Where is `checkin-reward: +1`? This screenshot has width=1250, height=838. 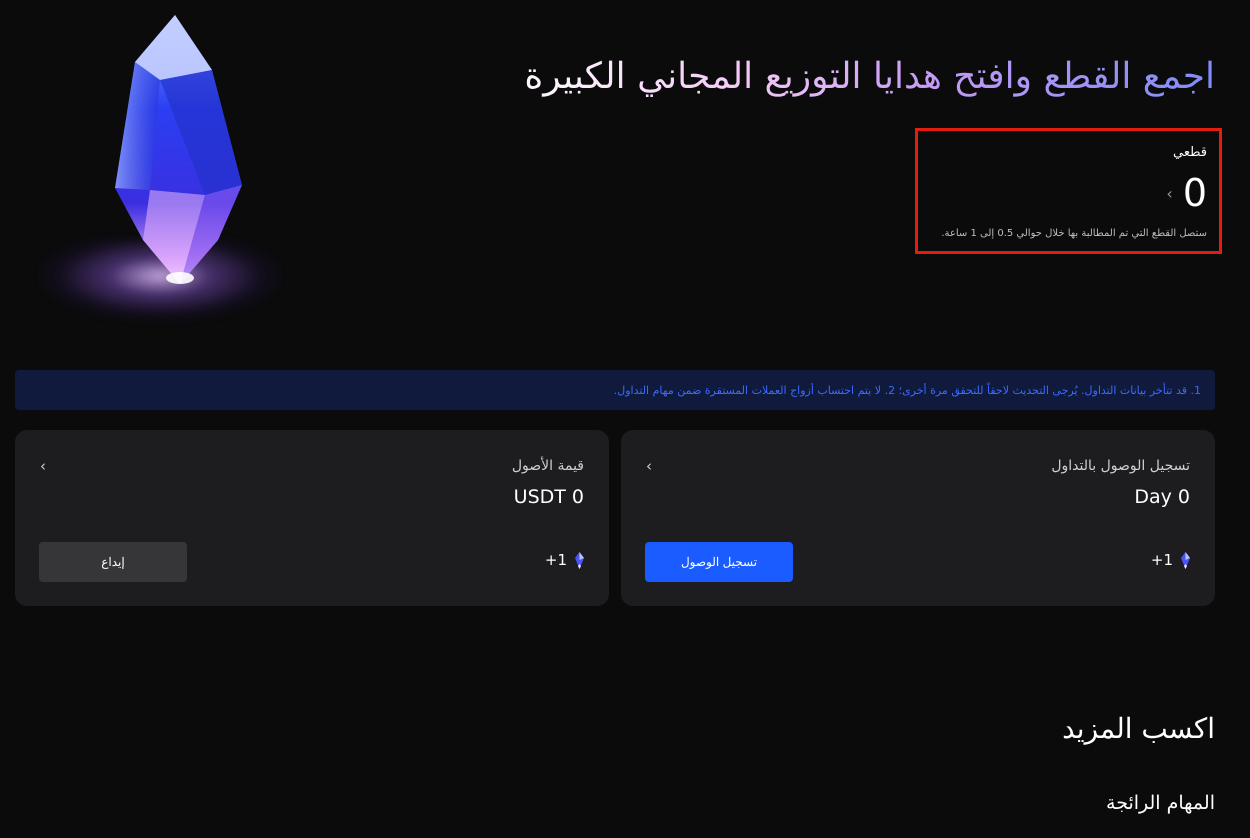
checkin-reward: +1 is located at coordinates (1170, 560).